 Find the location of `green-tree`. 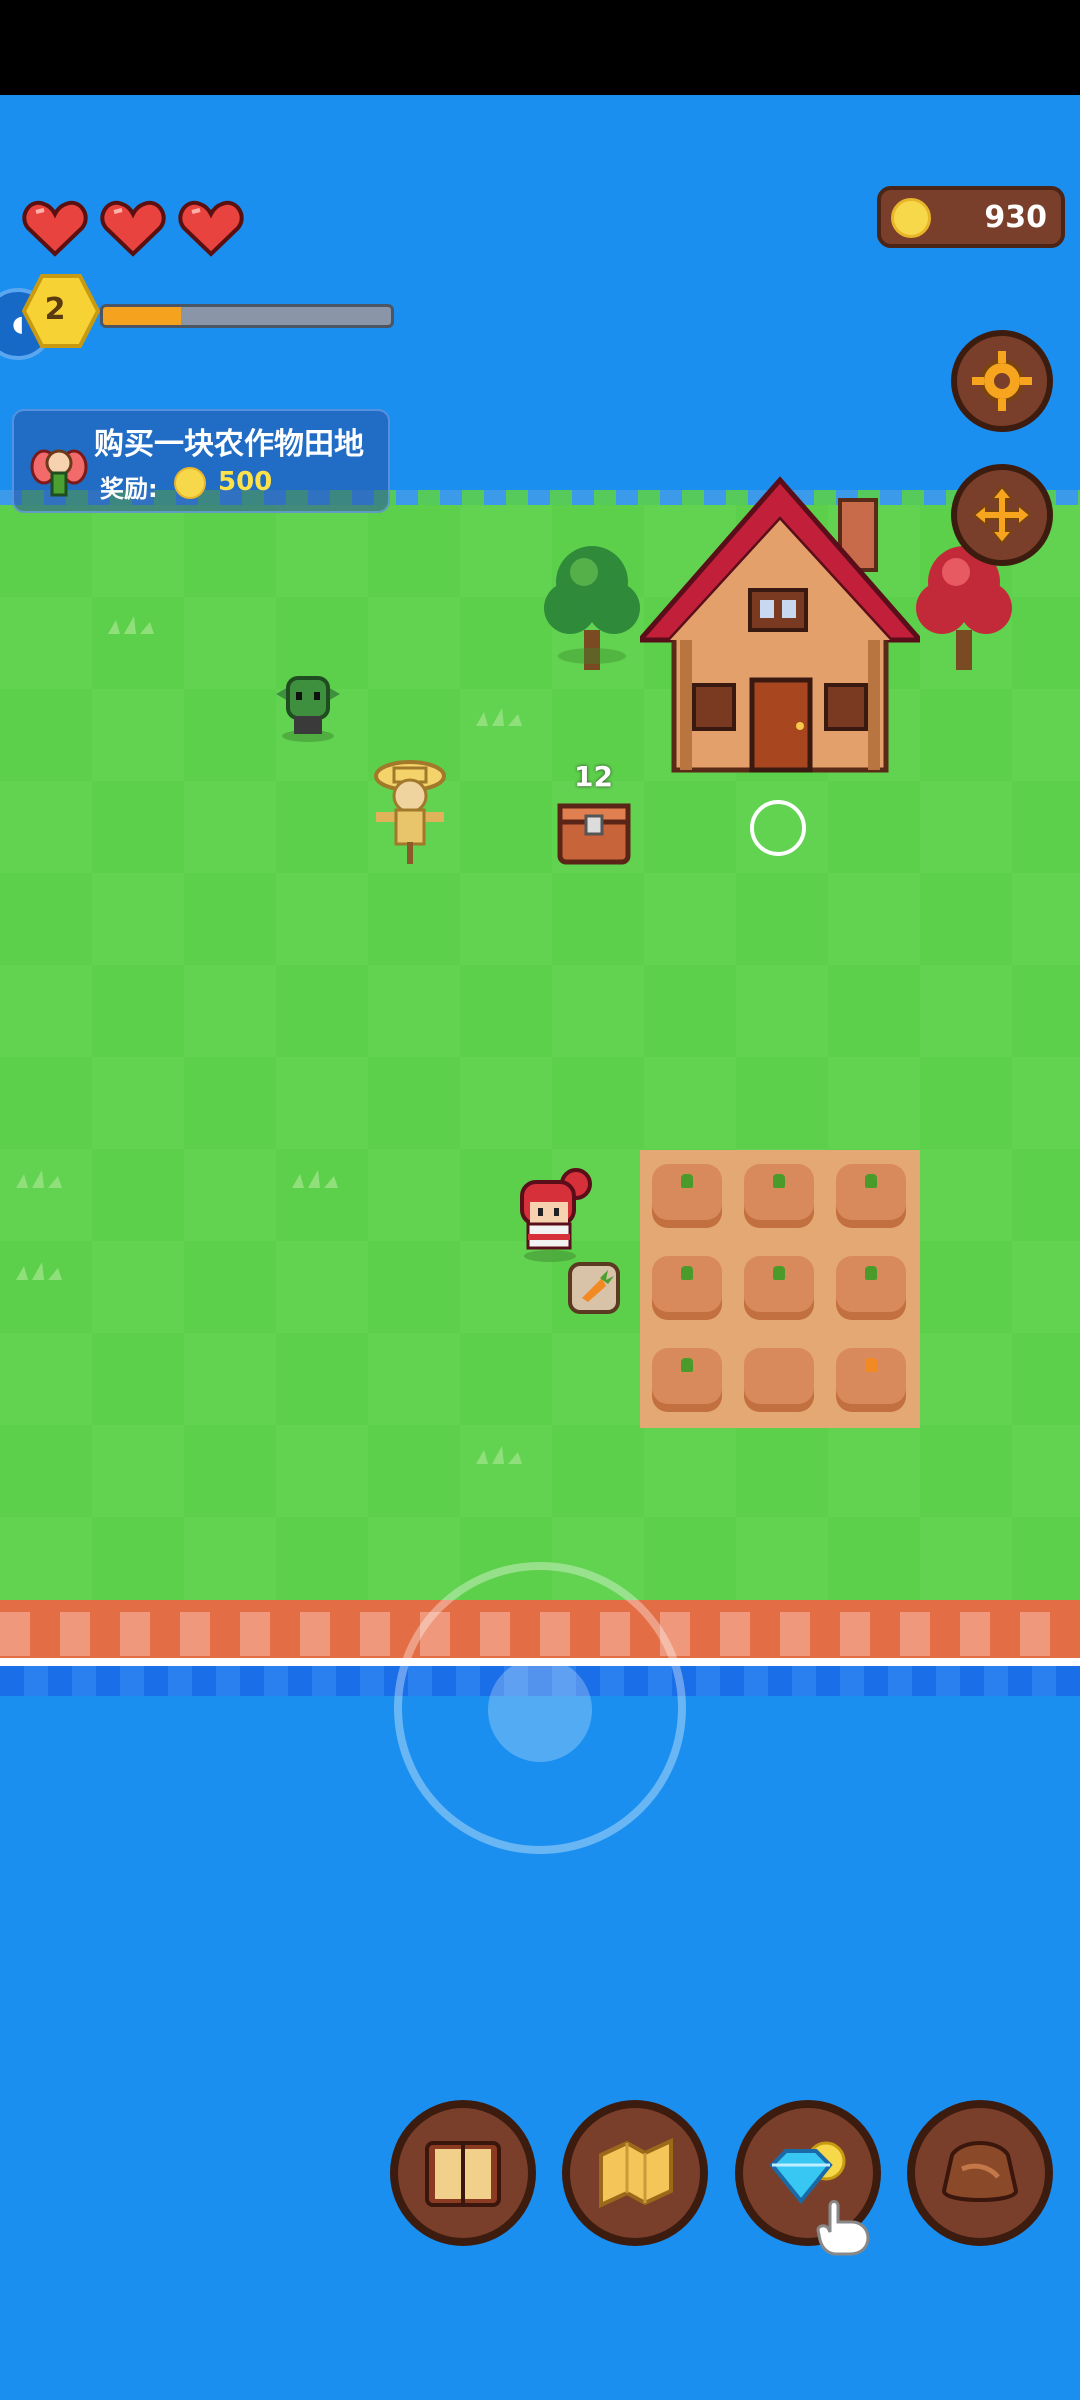

green-tree is located at coordinates (592, 608).